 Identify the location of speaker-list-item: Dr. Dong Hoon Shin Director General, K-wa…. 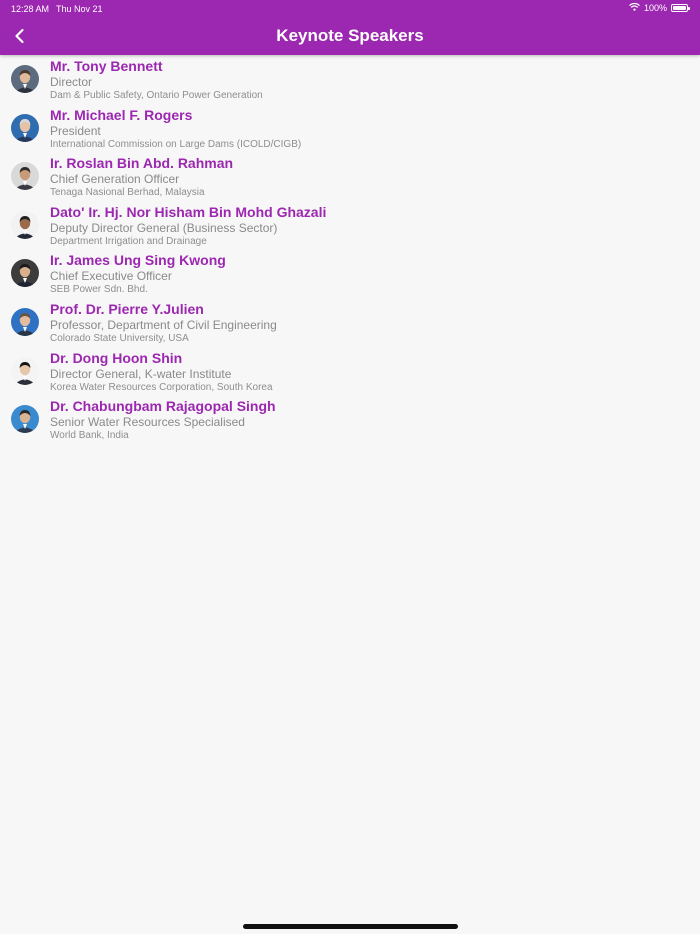
(350, 374).